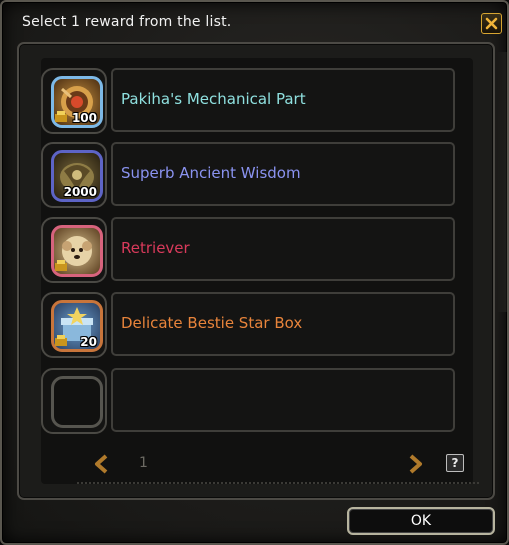  Describe the element at coordinates (155, 248) in the screenshot. I see `item-name: Retriever` at that location.